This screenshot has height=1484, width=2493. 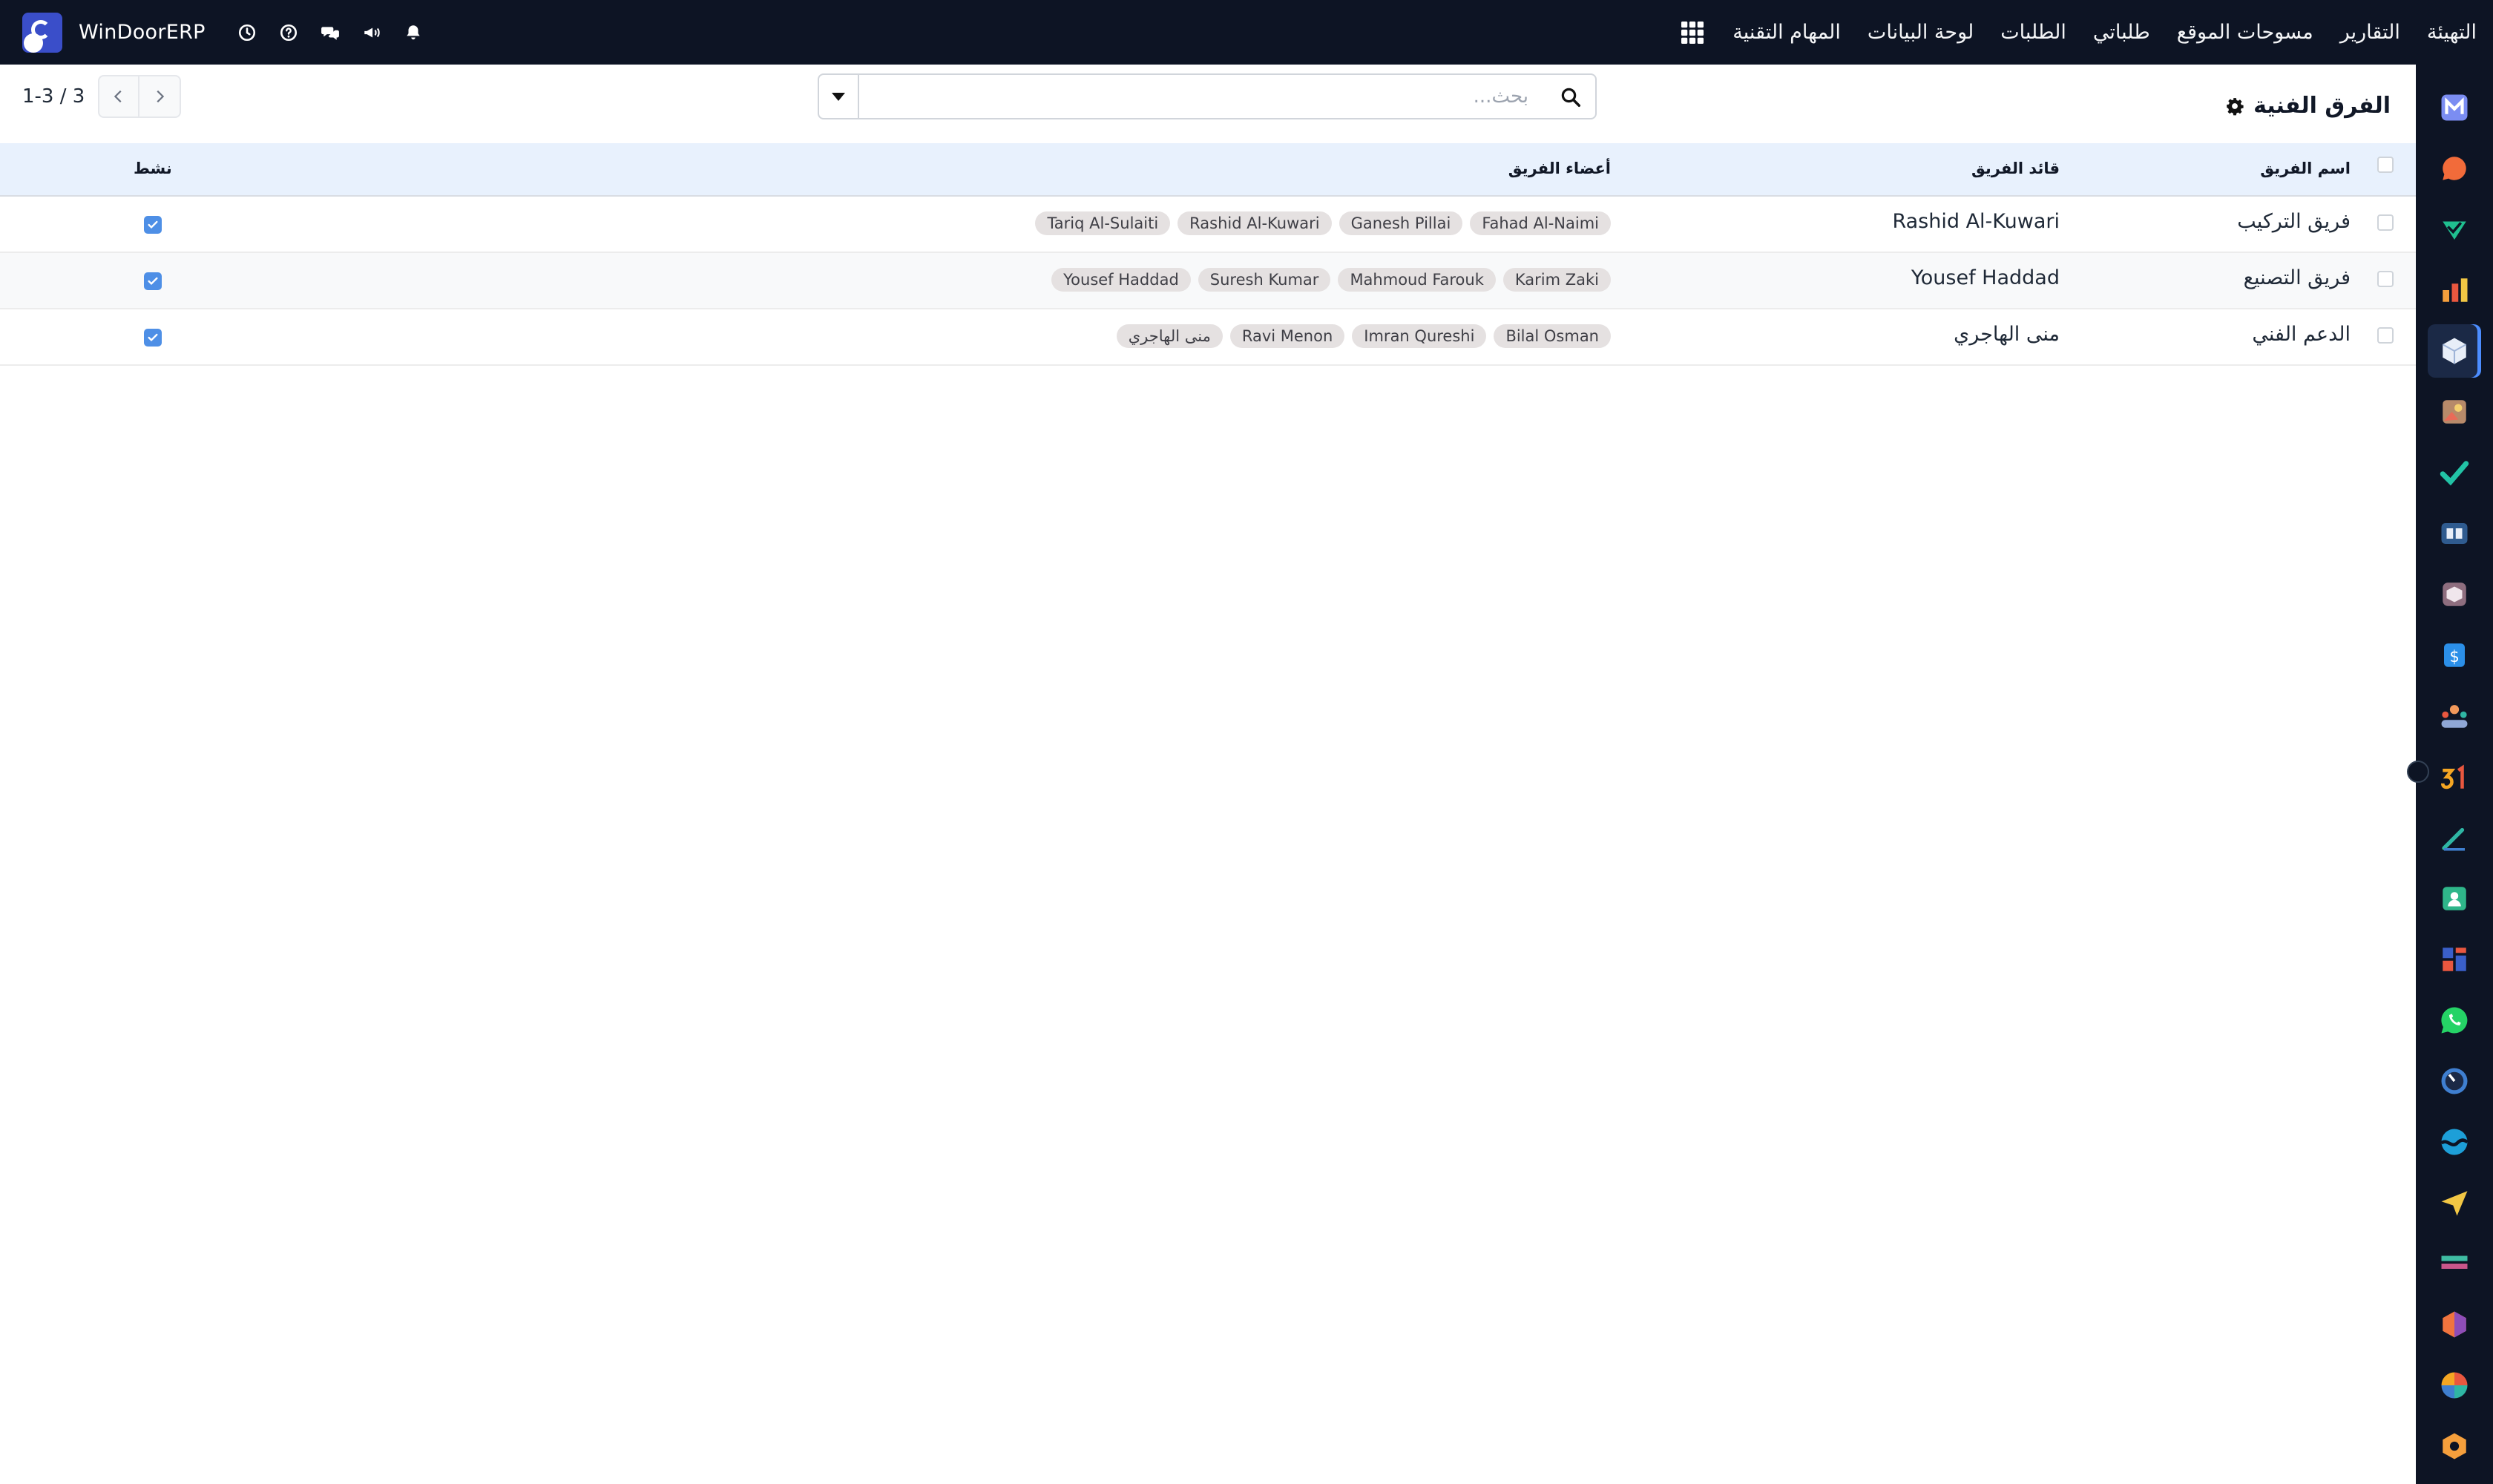 What do you see at coordinates (153, 168) in the screenshot?
I see `column-header-active: نشط` at bounding box center [153, 168].